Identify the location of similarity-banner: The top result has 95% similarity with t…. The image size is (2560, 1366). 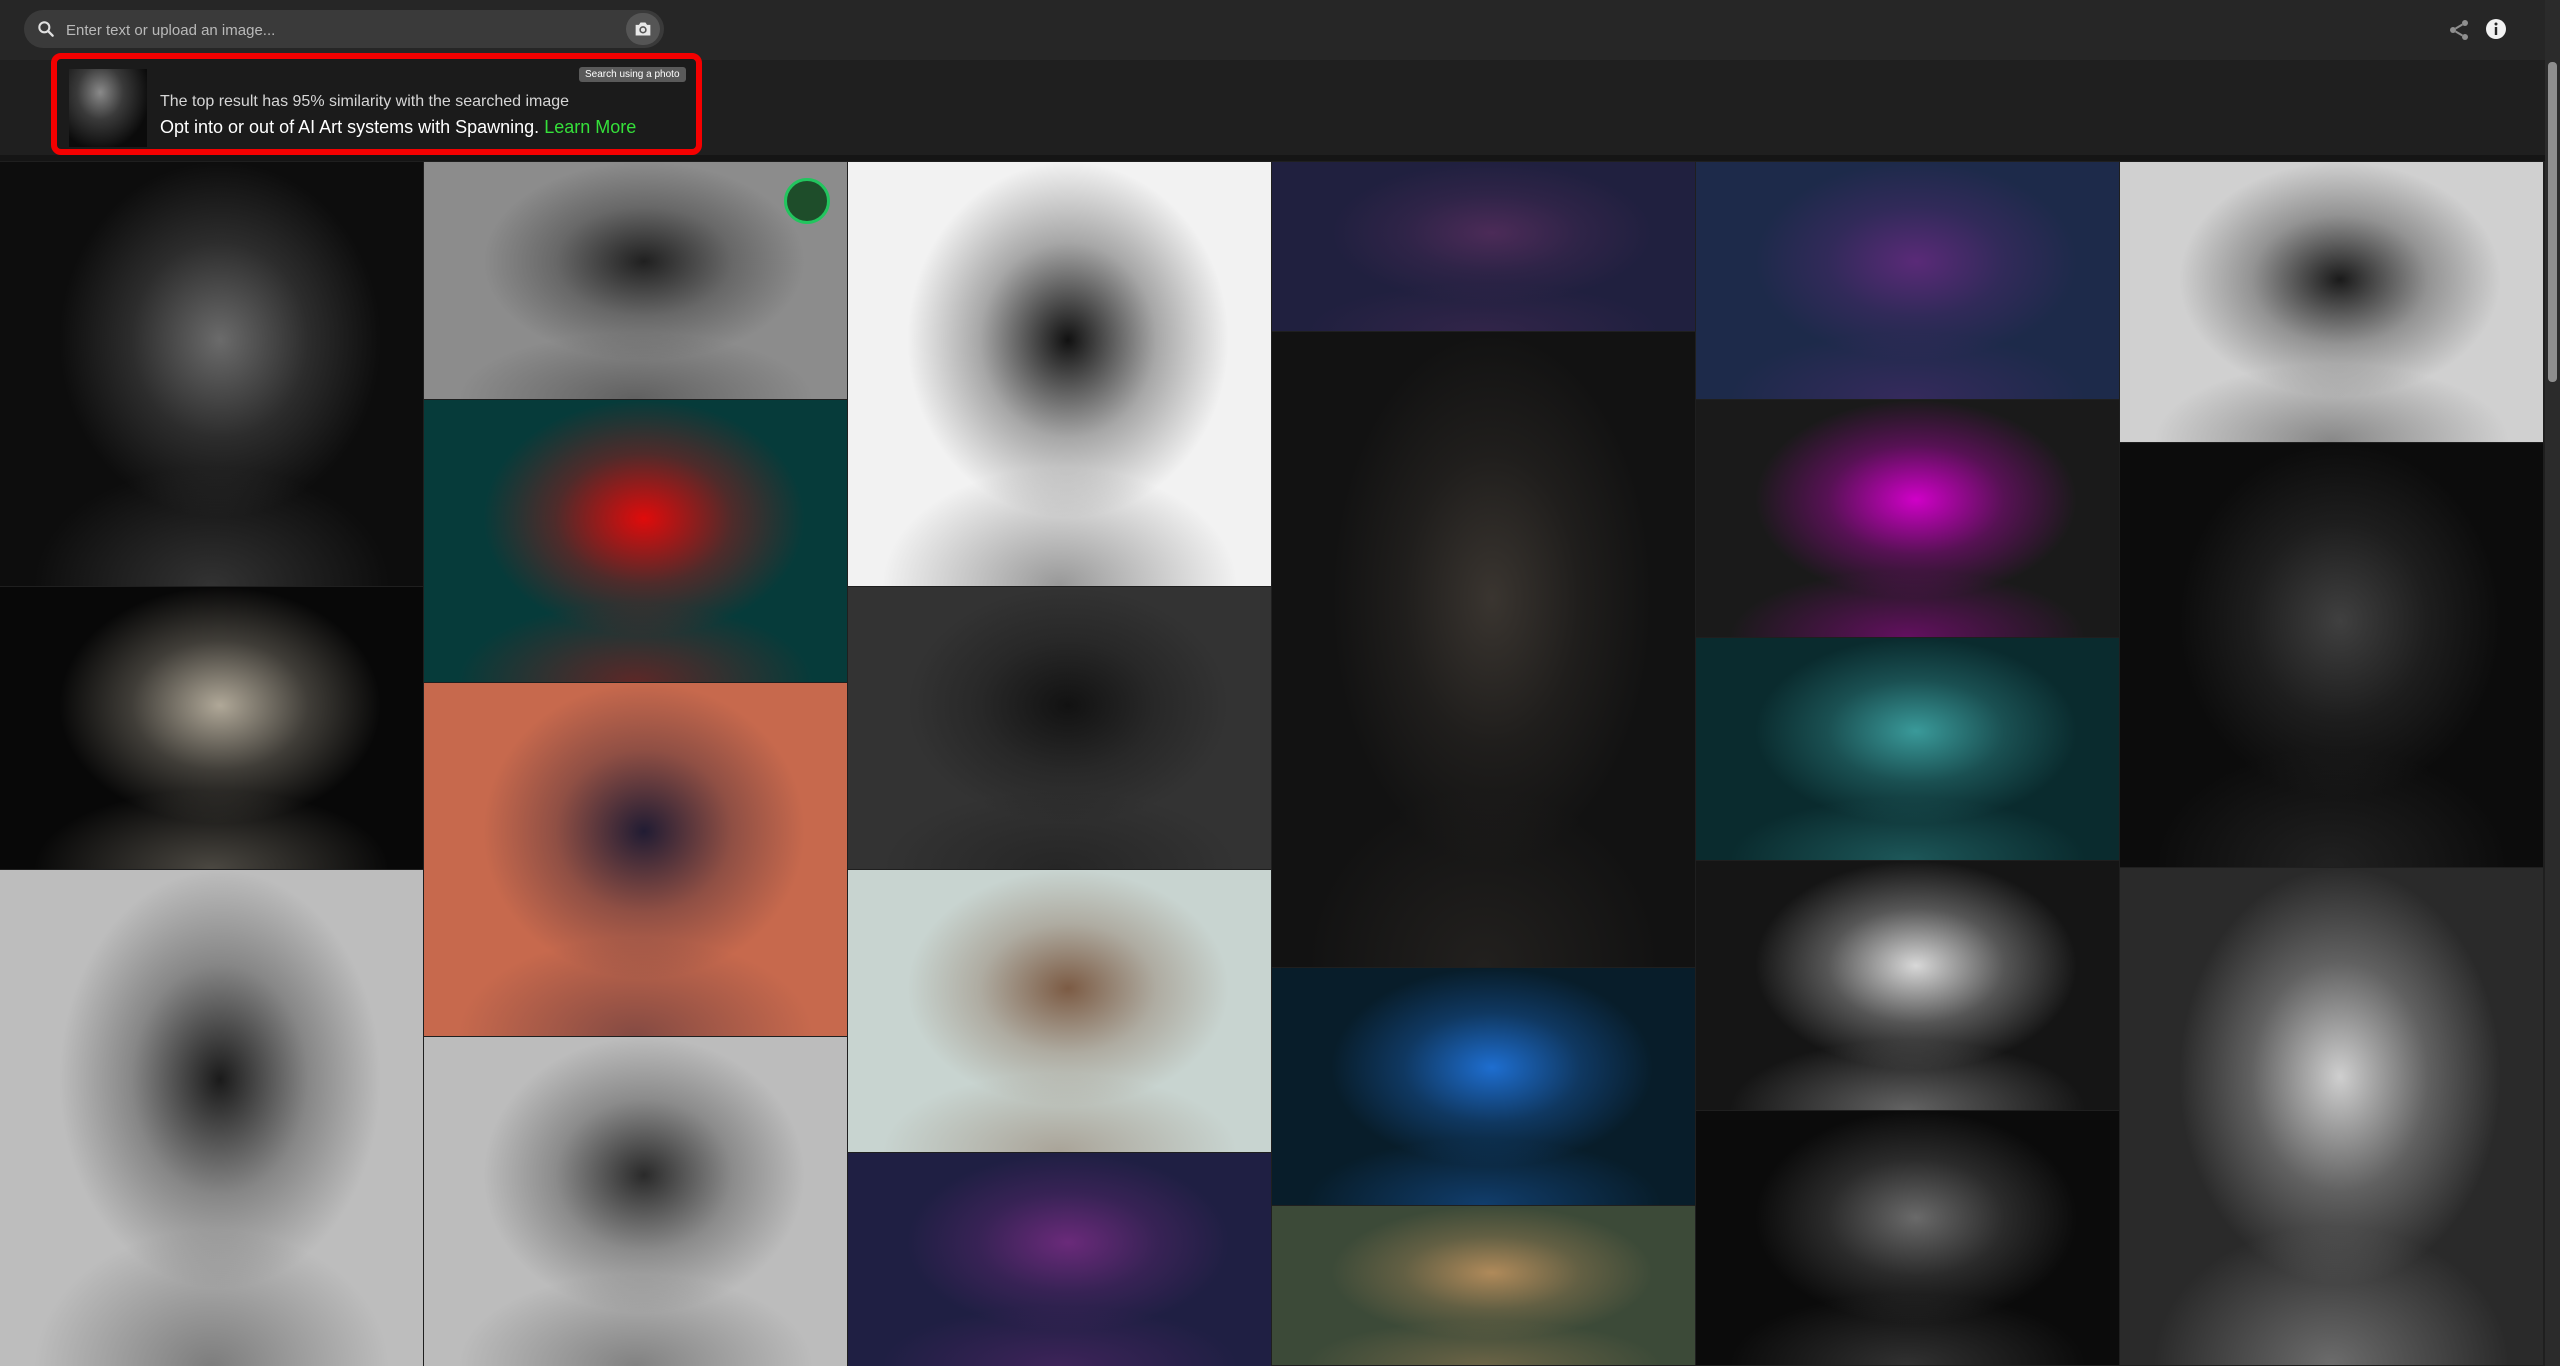
(376, 104).